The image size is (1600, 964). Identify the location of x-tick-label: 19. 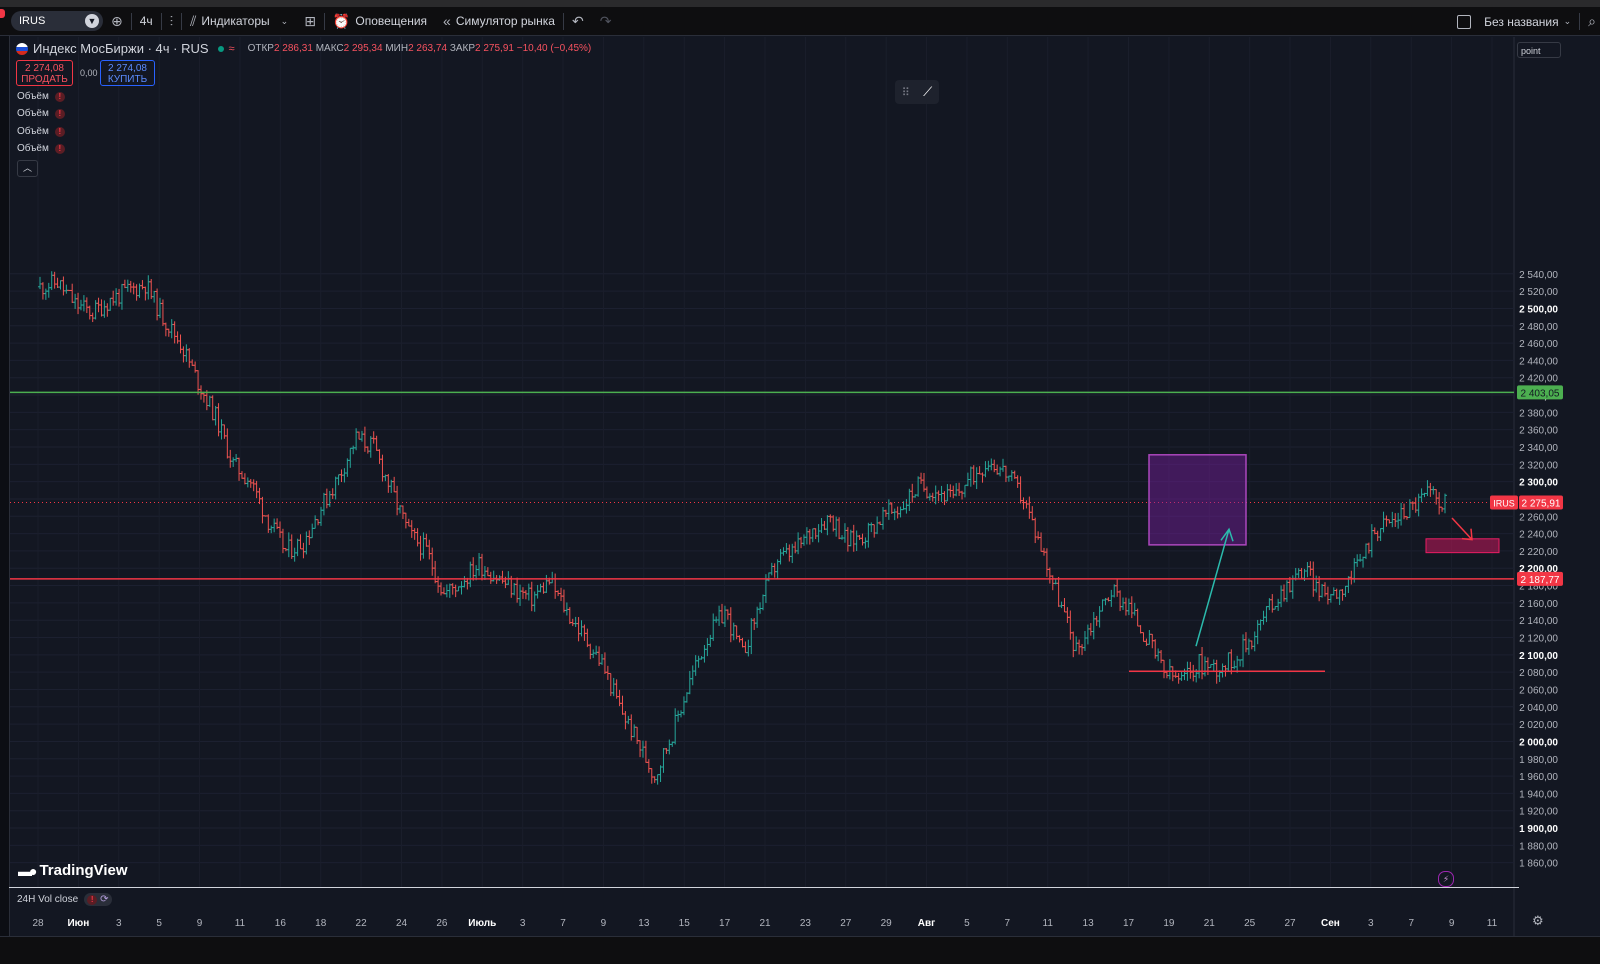
(1169, 923).